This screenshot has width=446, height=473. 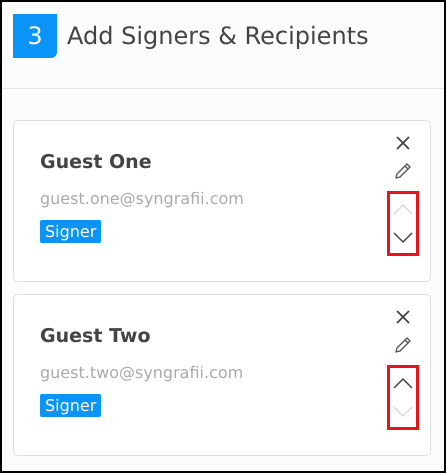 What do you see at coordinates (35, 36) in the screenshot?
I see `step-number-badge: 3` at bounding box center [35, 36].